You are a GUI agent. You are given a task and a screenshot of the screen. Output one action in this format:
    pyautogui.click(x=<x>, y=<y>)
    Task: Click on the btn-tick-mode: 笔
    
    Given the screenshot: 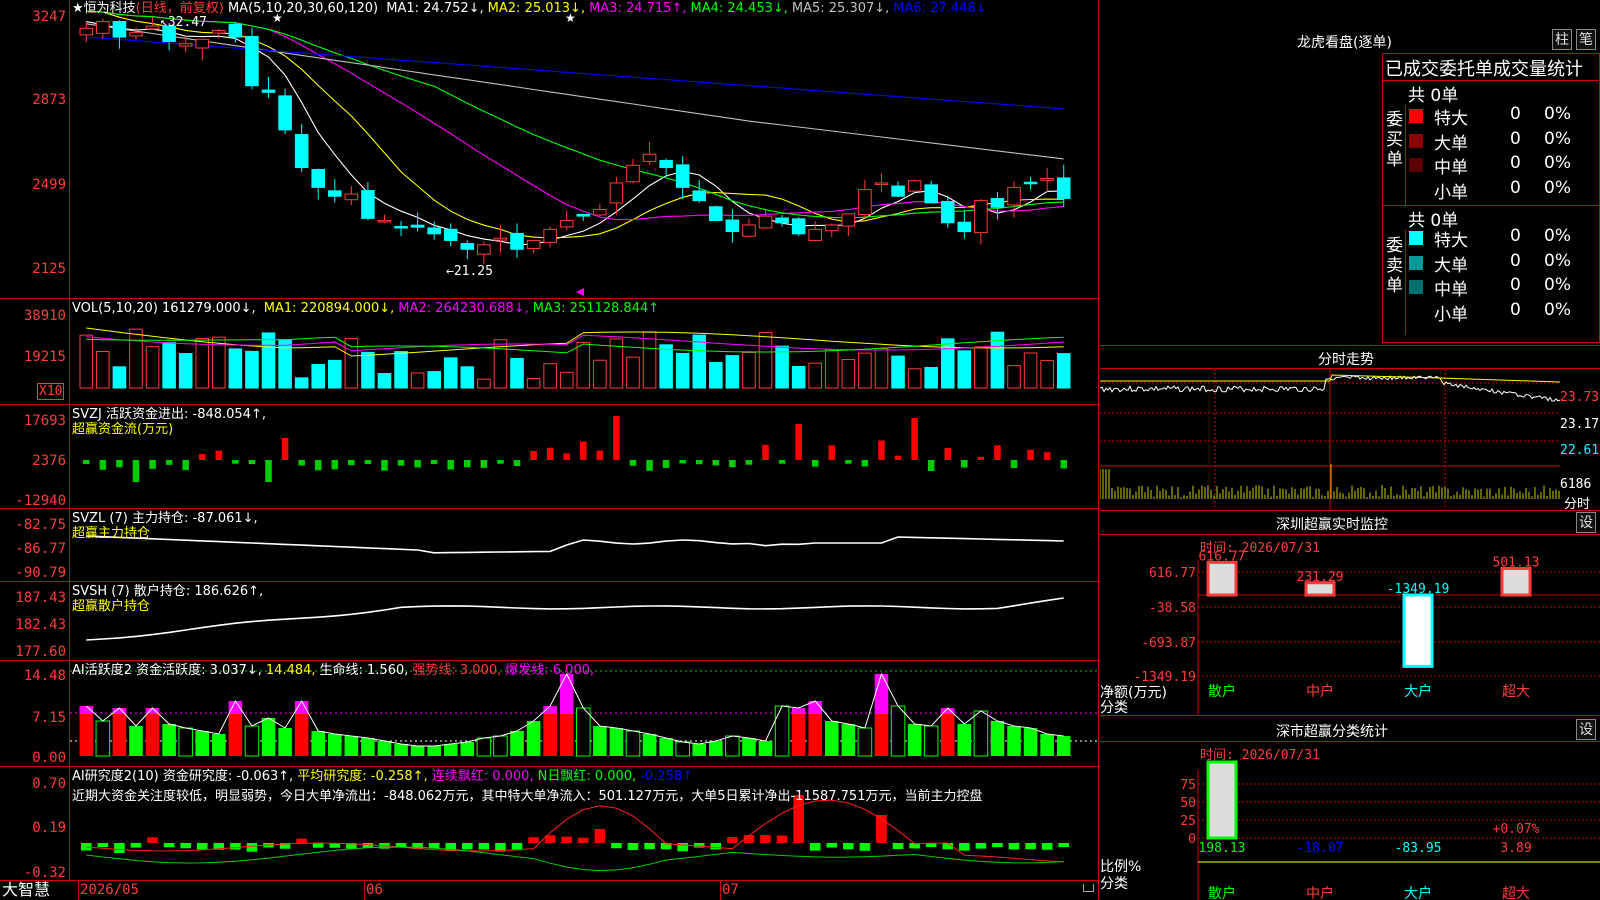 What is the action you would take?
    pyautogui.click(x=1586, y=39)
    